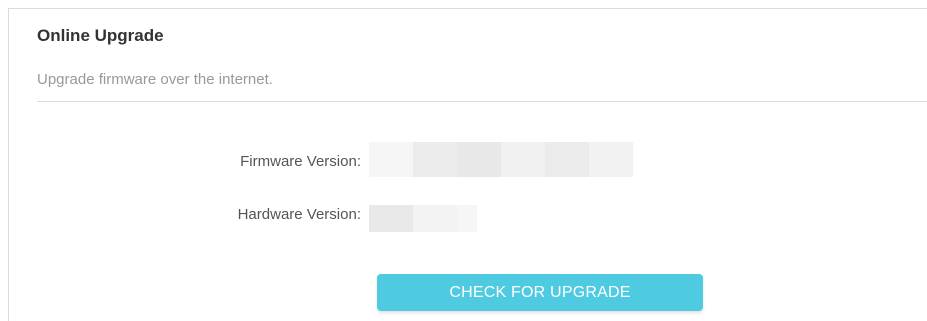  I want to click on hardware-version-value, so click(423, 218).